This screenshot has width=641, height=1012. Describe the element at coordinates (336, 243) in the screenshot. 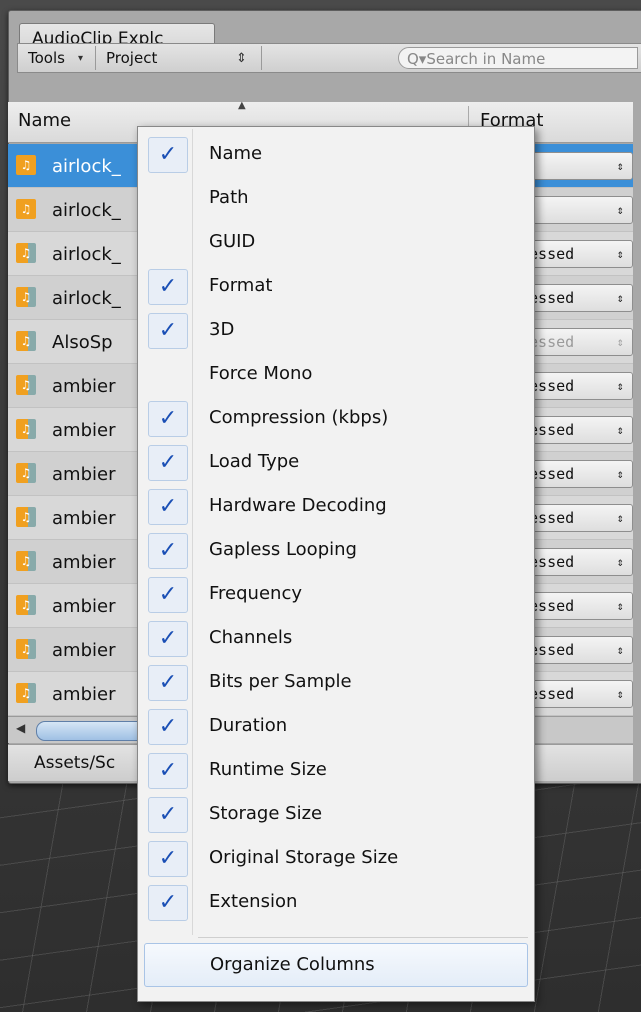

I see `menu-item-guid: GUID` at that location.